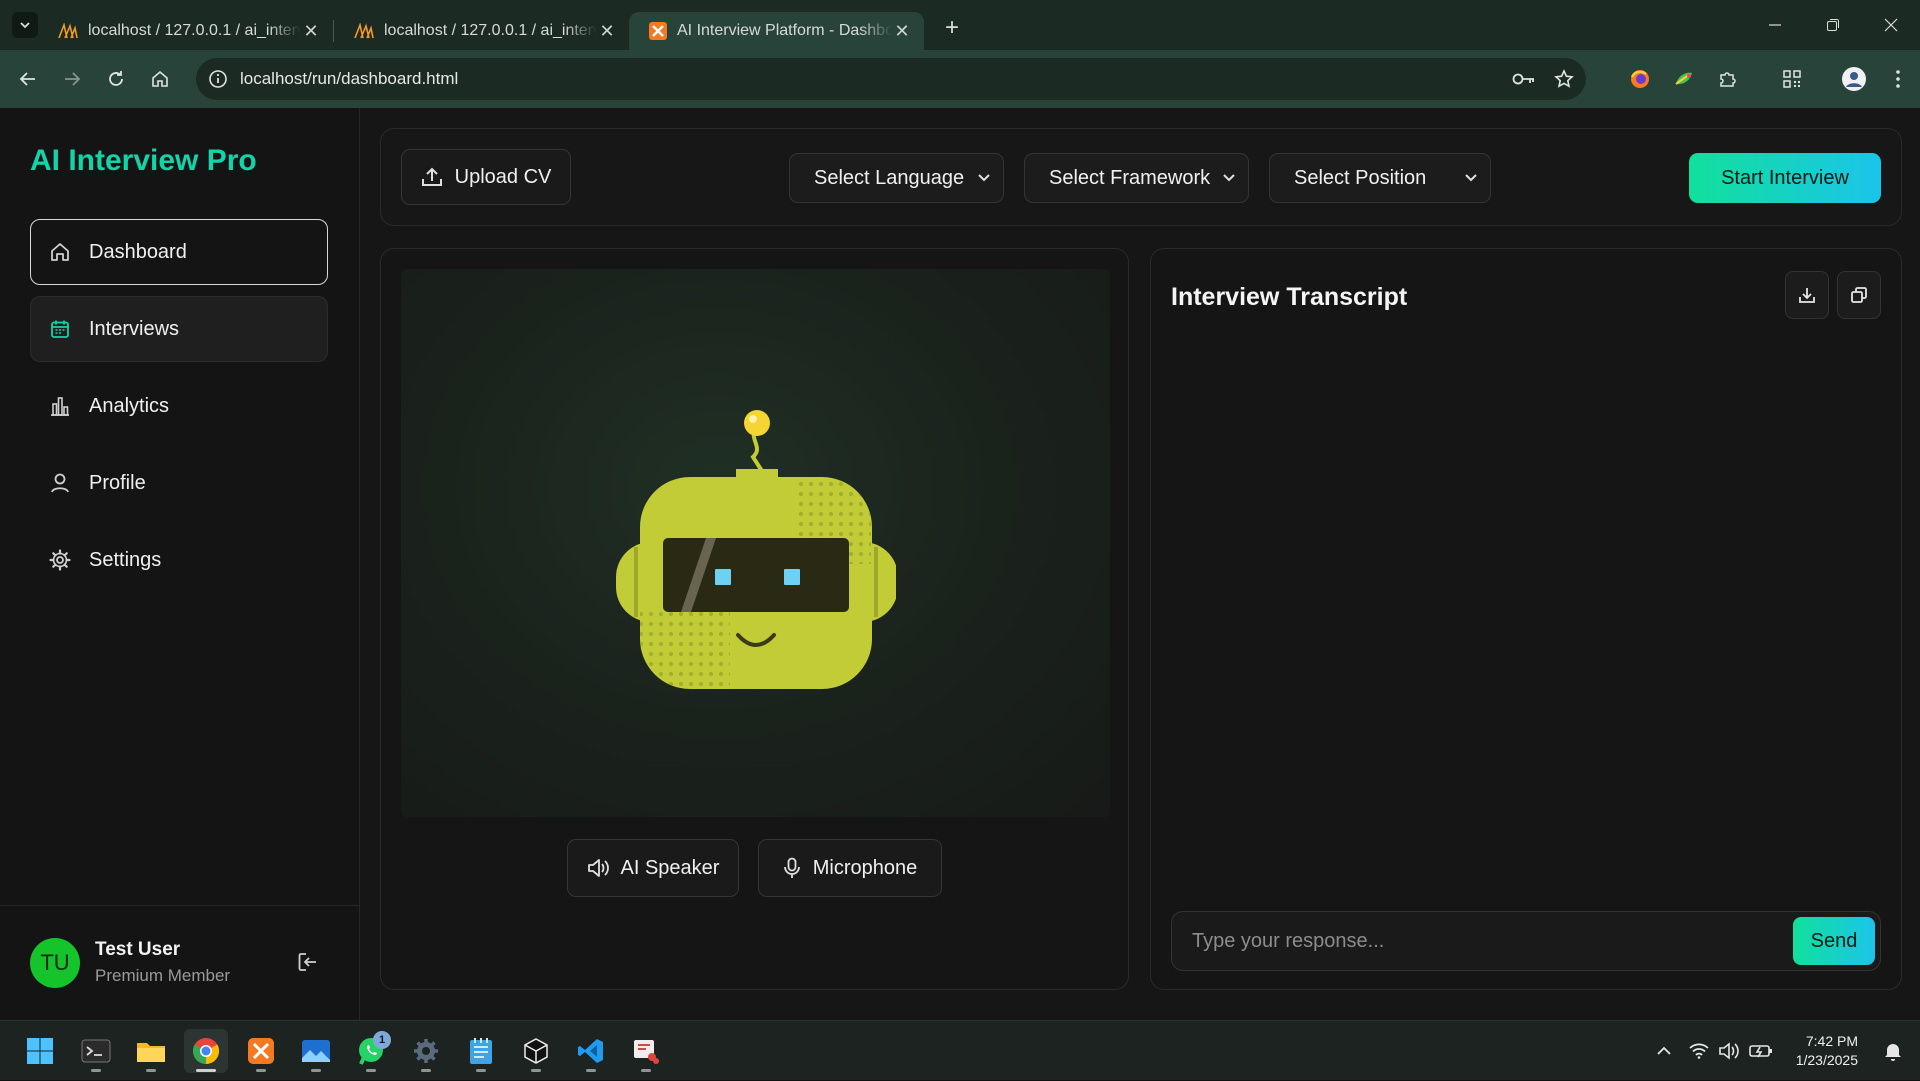 This screenshot has width=1920, height=1081. Describe the element at coordinates (1833, 25) in the screenshot. I see `restore-button` at that location.